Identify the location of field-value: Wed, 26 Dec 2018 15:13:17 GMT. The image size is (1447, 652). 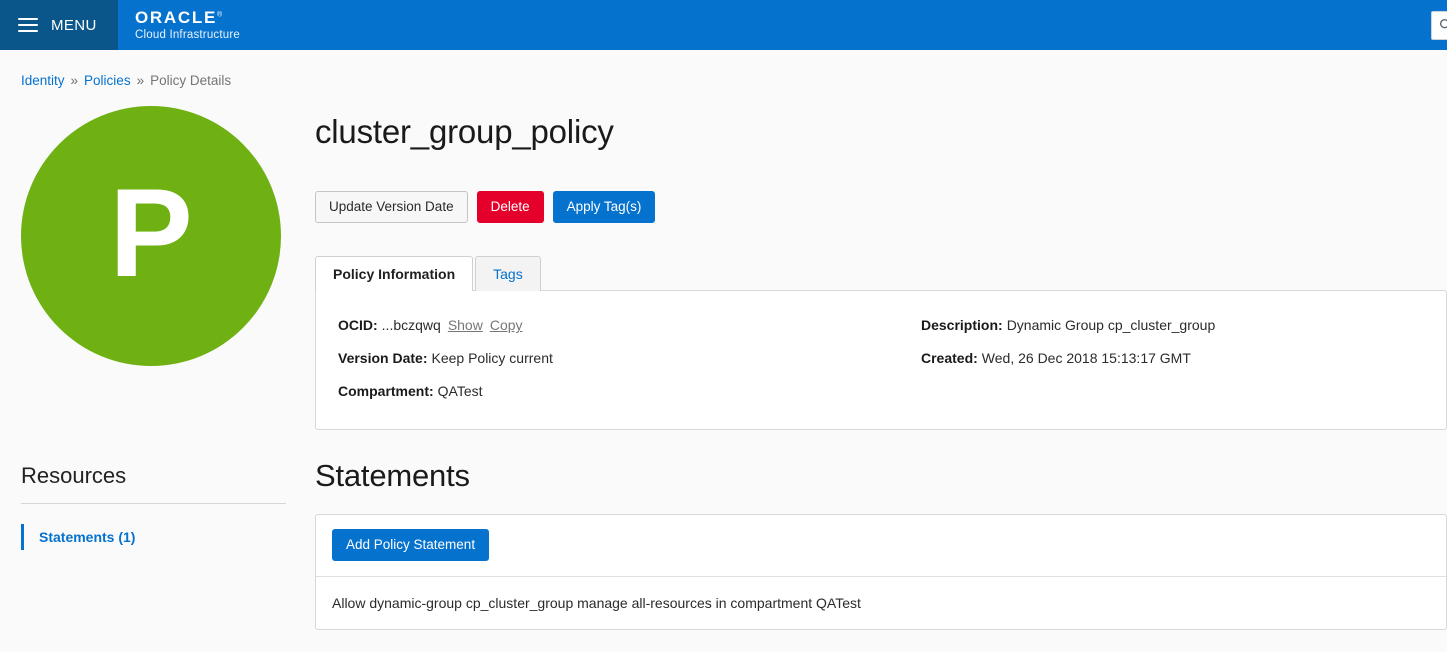
(1086, 358).